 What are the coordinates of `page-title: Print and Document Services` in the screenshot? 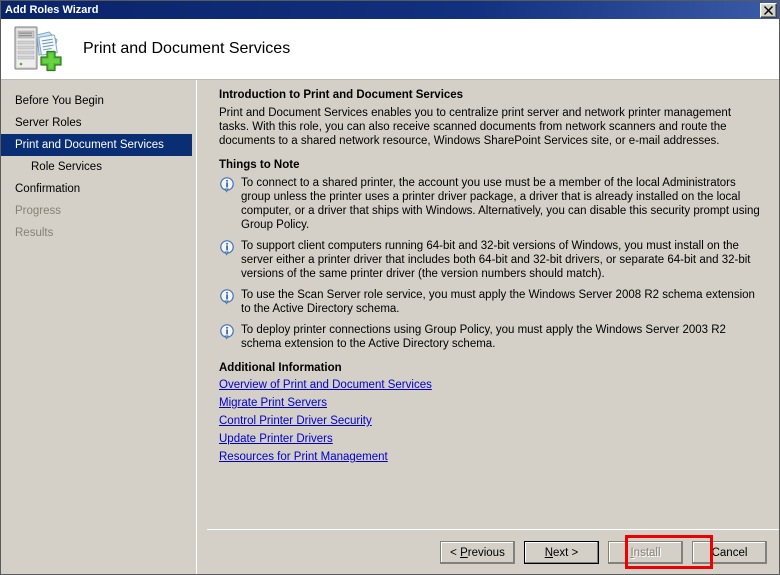 It's located at (187, 48).